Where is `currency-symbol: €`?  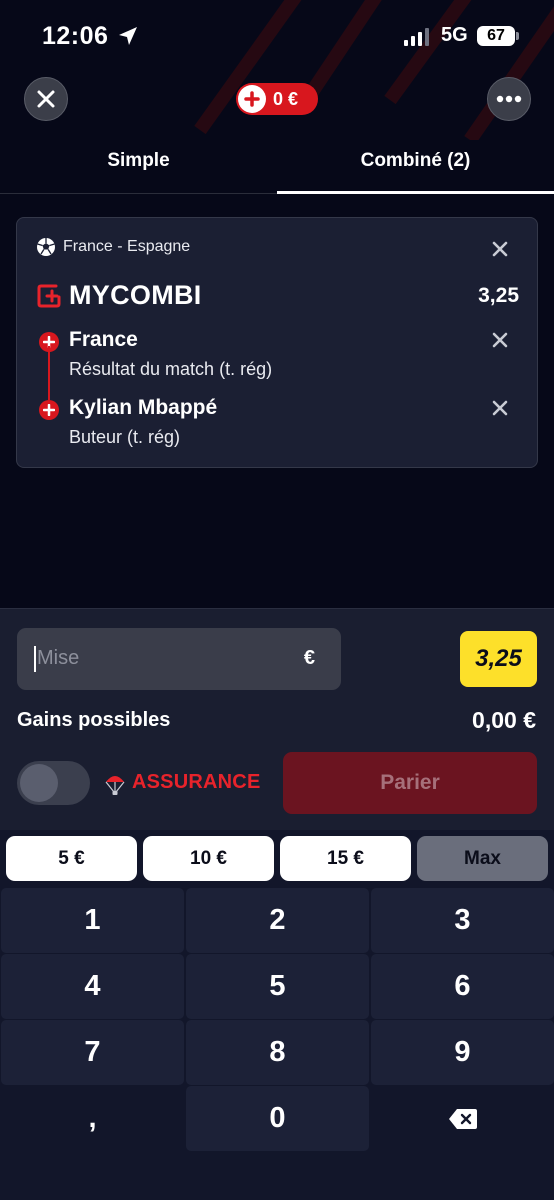 currency-symbol: € is located at coordinates (309, 658).